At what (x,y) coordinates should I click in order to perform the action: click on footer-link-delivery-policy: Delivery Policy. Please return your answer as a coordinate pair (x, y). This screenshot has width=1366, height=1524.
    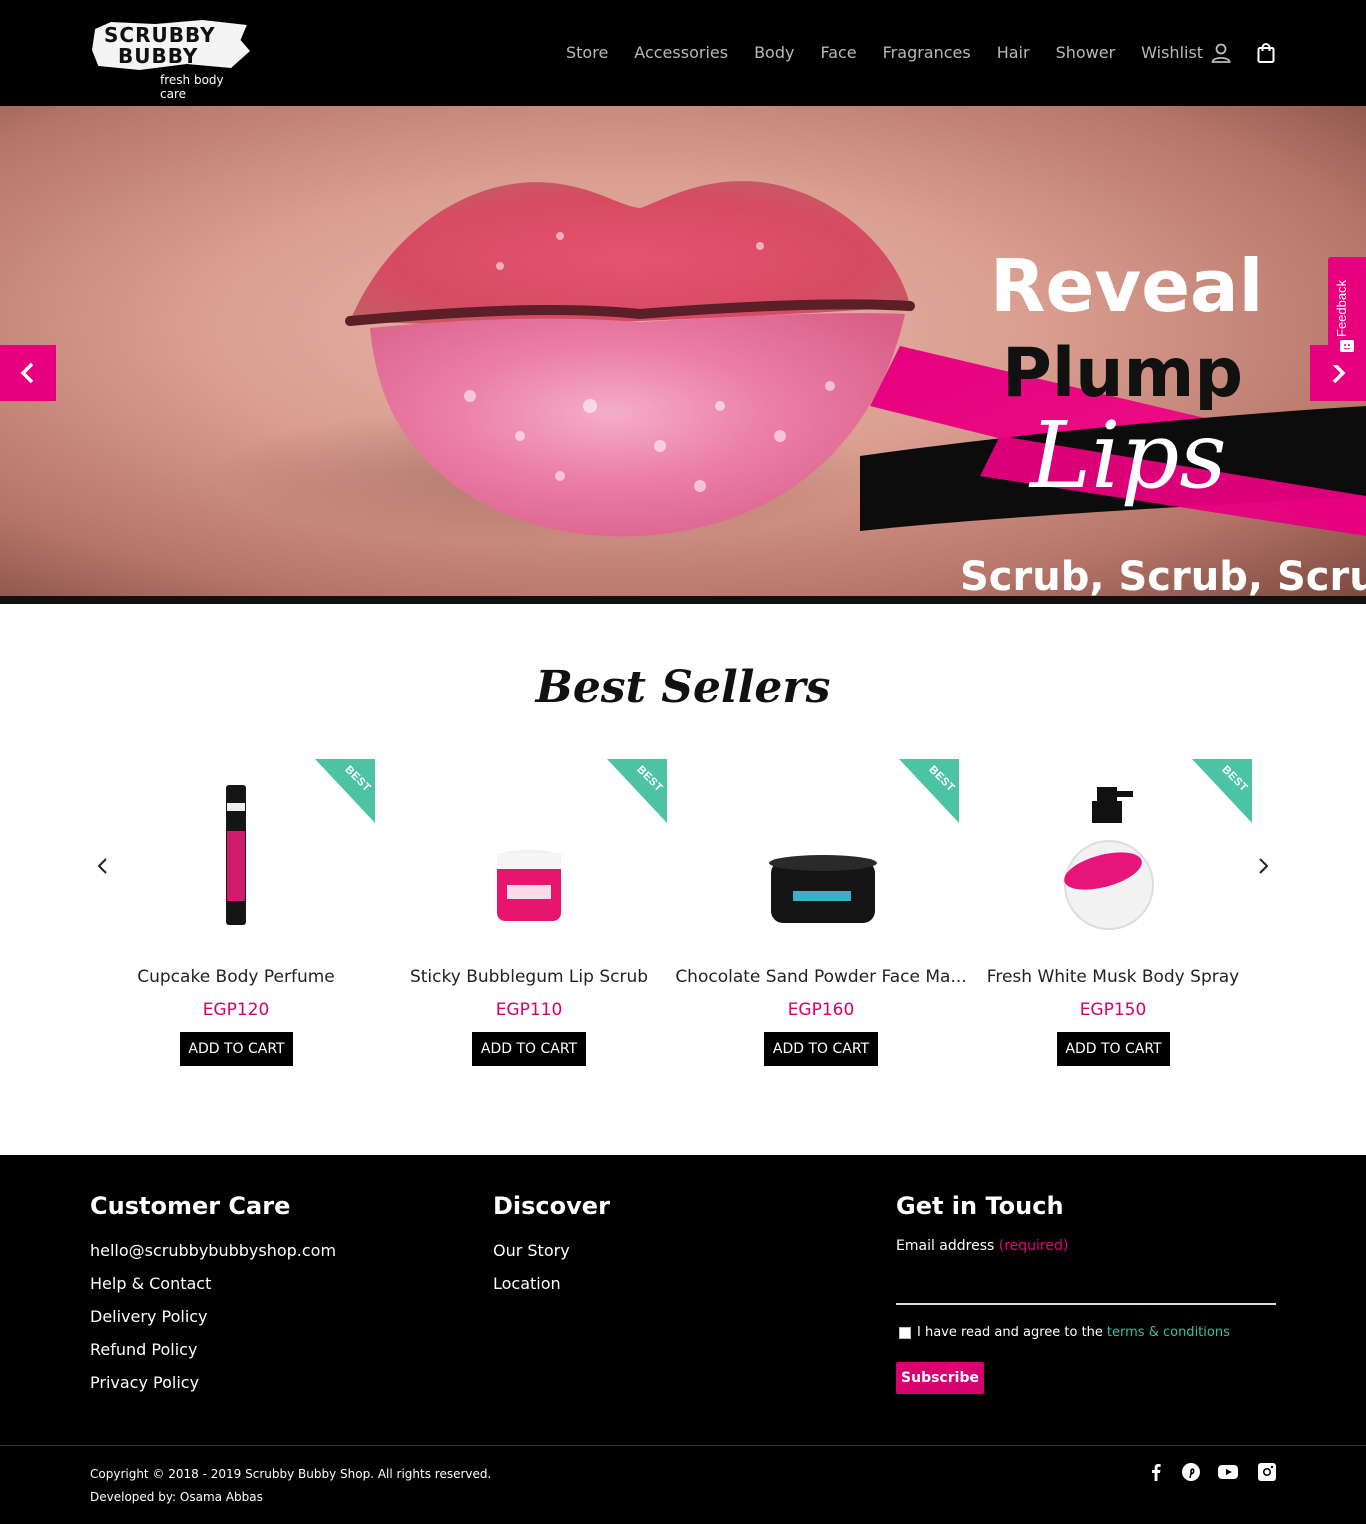
    Looking at the image, I should click on (149, 1316).